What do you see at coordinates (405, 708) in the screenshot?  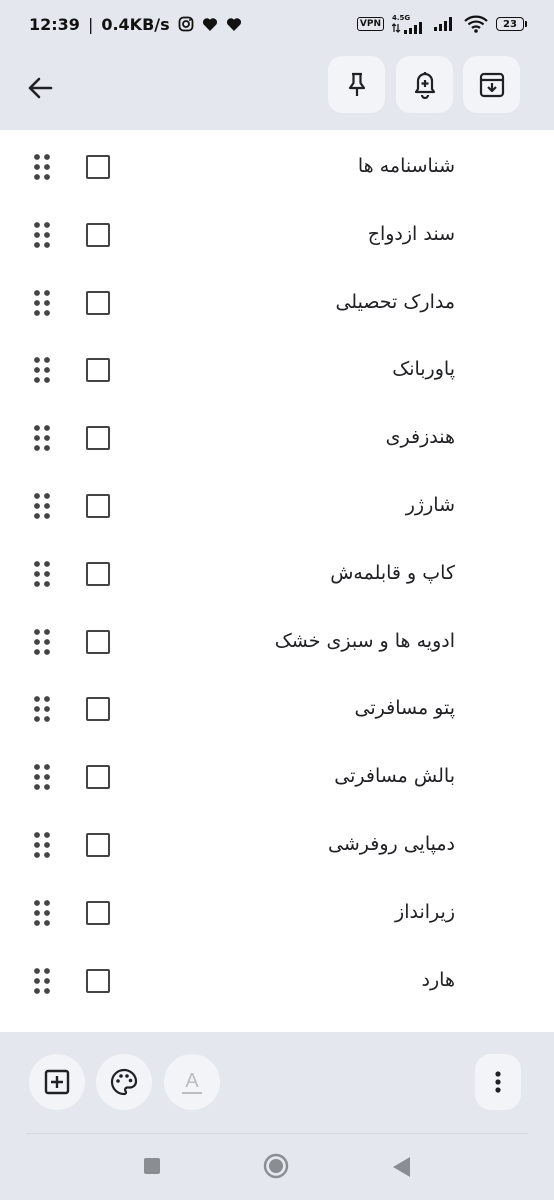 I see `item-label: پتو مسافرتی` at bounding box center [405, 708].